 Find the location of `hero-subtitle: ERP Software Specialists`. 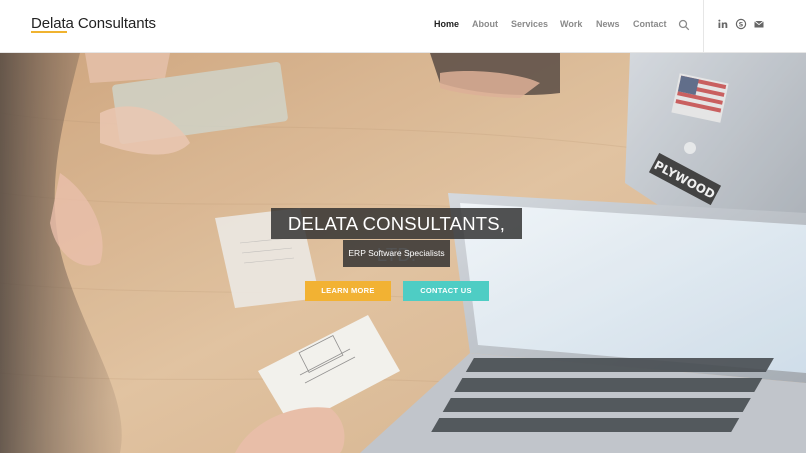

hero-subtitle: ERP Software Specialists is located at coordinates (396, 253).